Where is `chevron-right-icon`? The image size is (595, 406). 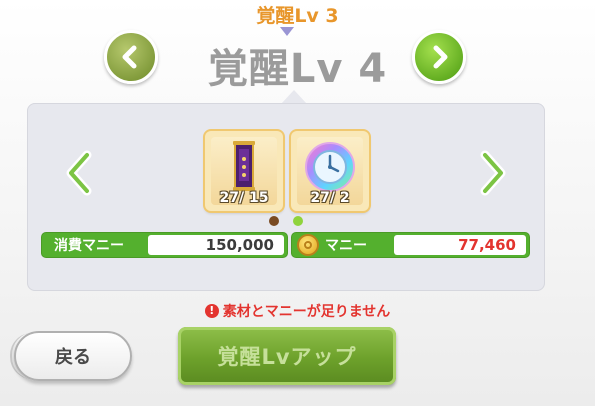
chevron-right-icon is located at coordinates (440, 57).